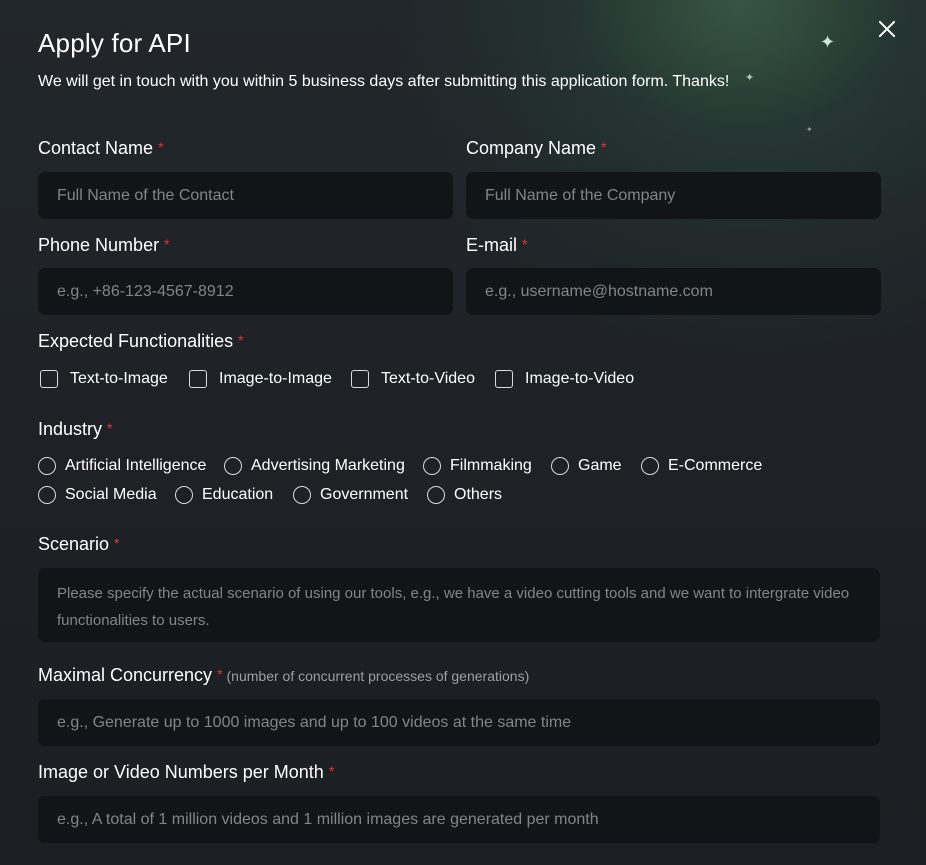  I want to click on functionalities-label: Expected Functionalities *, so click(141, 341).